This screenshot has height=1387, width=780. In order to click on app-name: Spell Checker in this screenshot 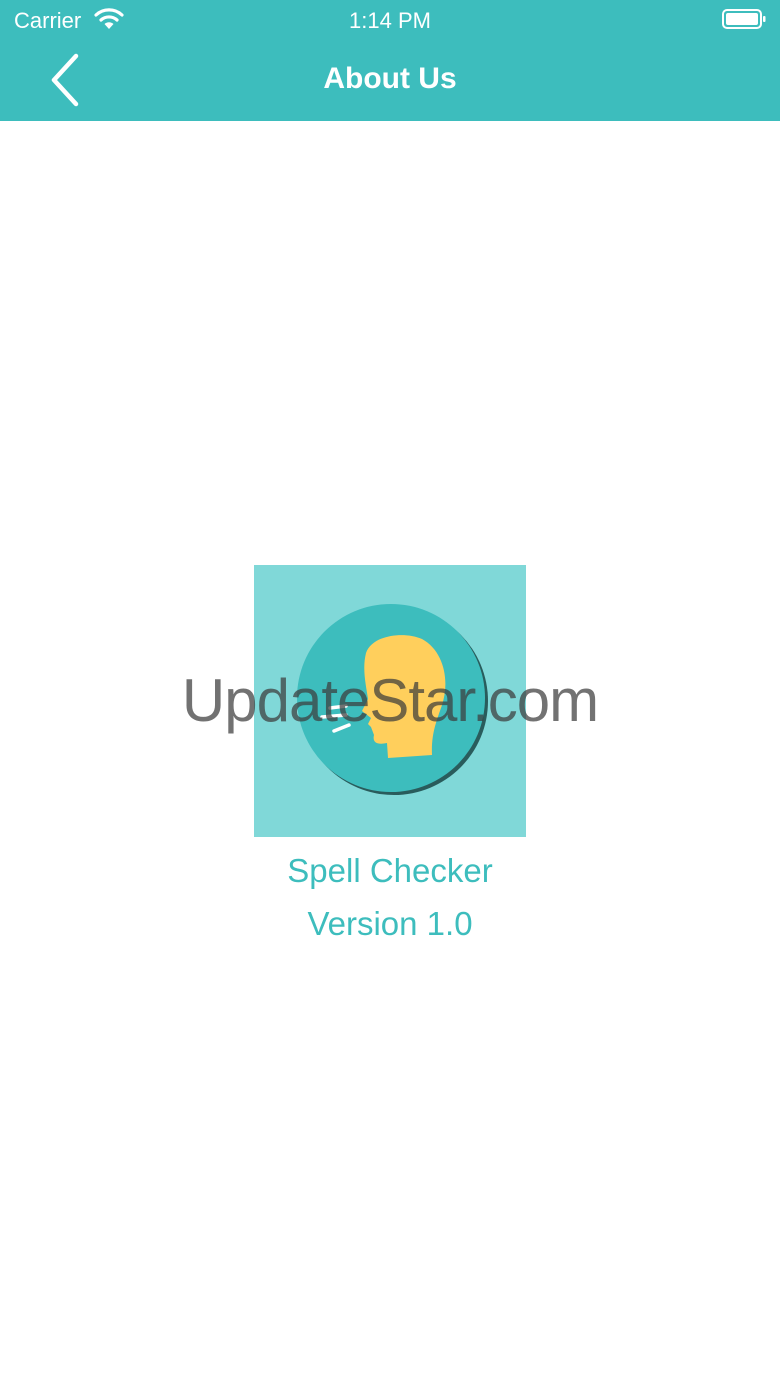, I will do `click(390, 870)`.